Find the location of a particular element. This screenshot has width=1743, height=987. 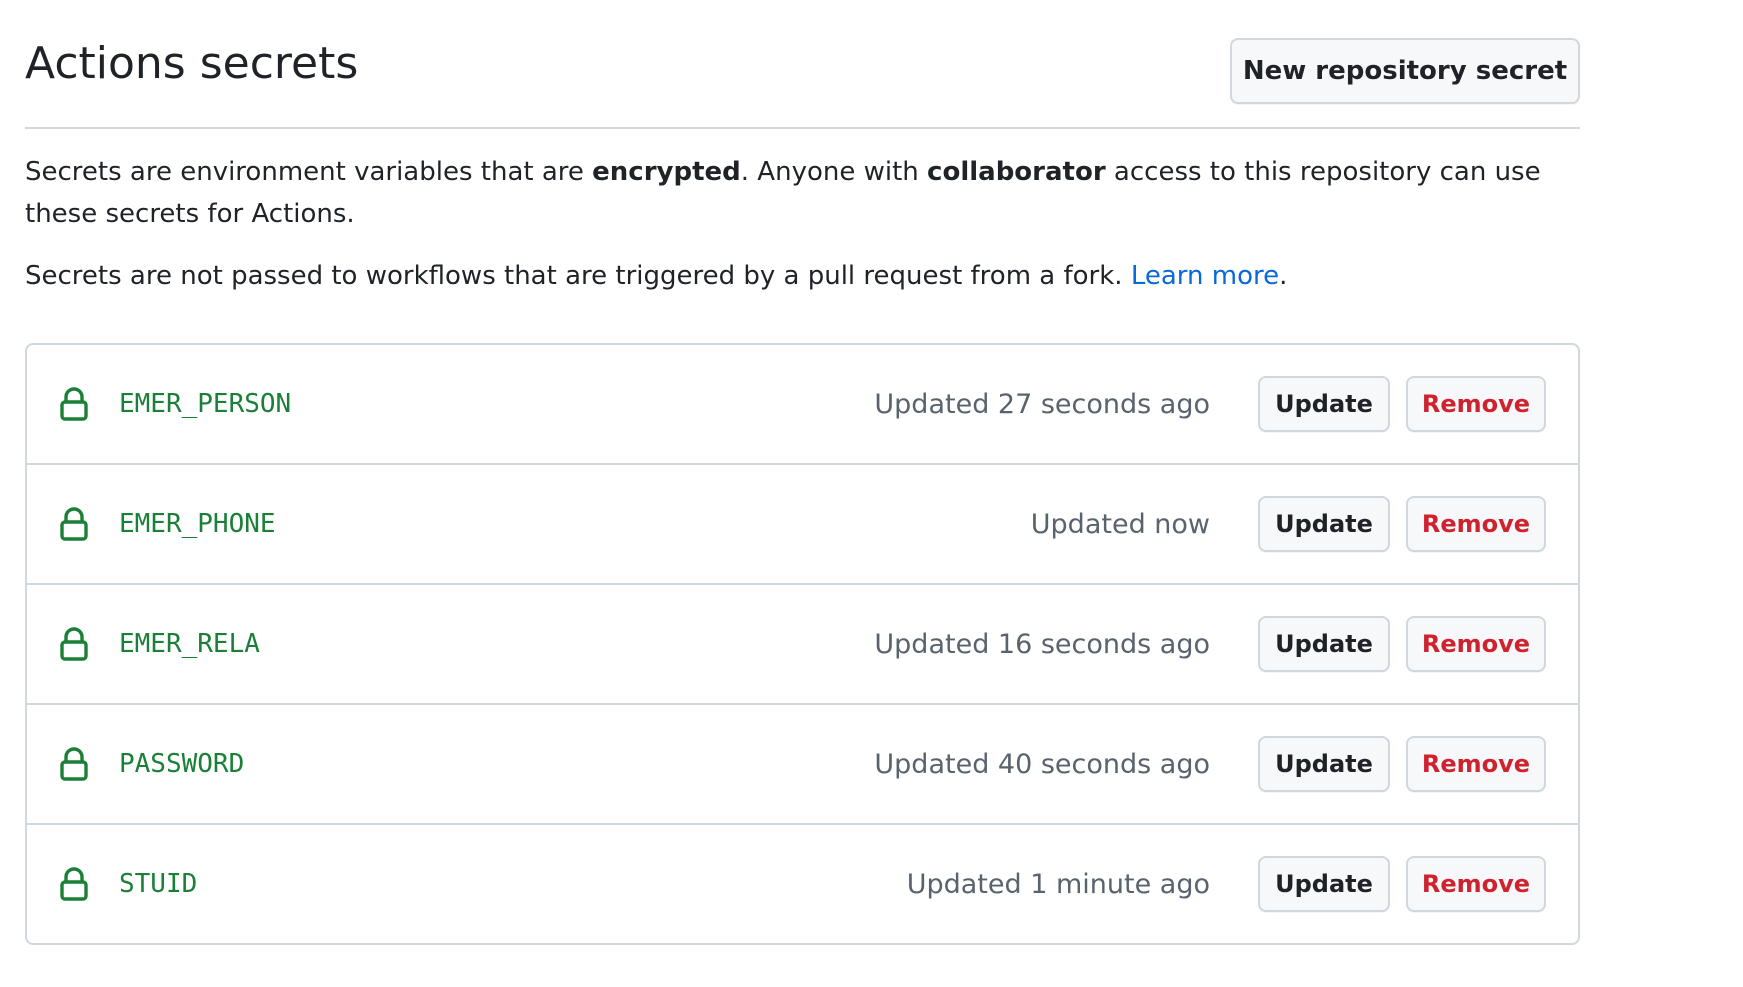

secret-updated-time: Updated 16 seconds ago is located at coordinates (1042, 644).